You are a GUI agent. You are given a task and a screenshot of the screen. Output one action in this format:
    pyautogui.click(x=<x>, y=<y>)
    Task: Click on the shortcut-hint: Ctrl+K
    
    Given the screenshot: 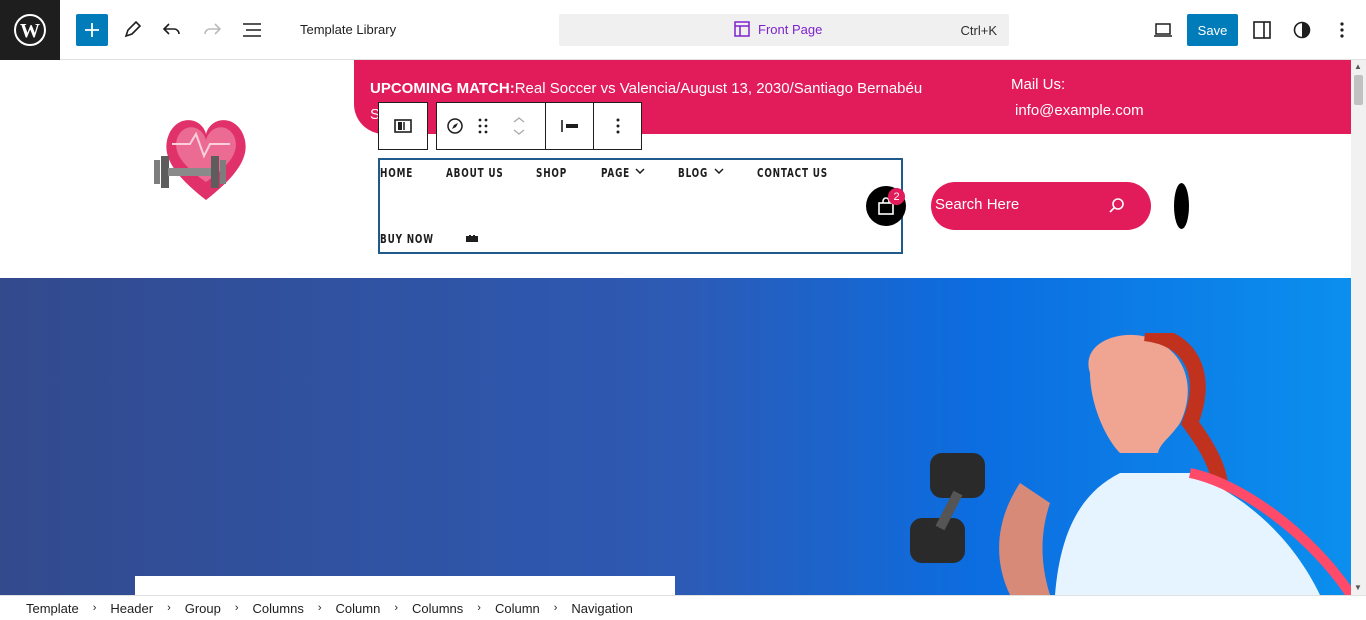 What is the action you would take?
    pyautogui.click(x=978, y=30)
    